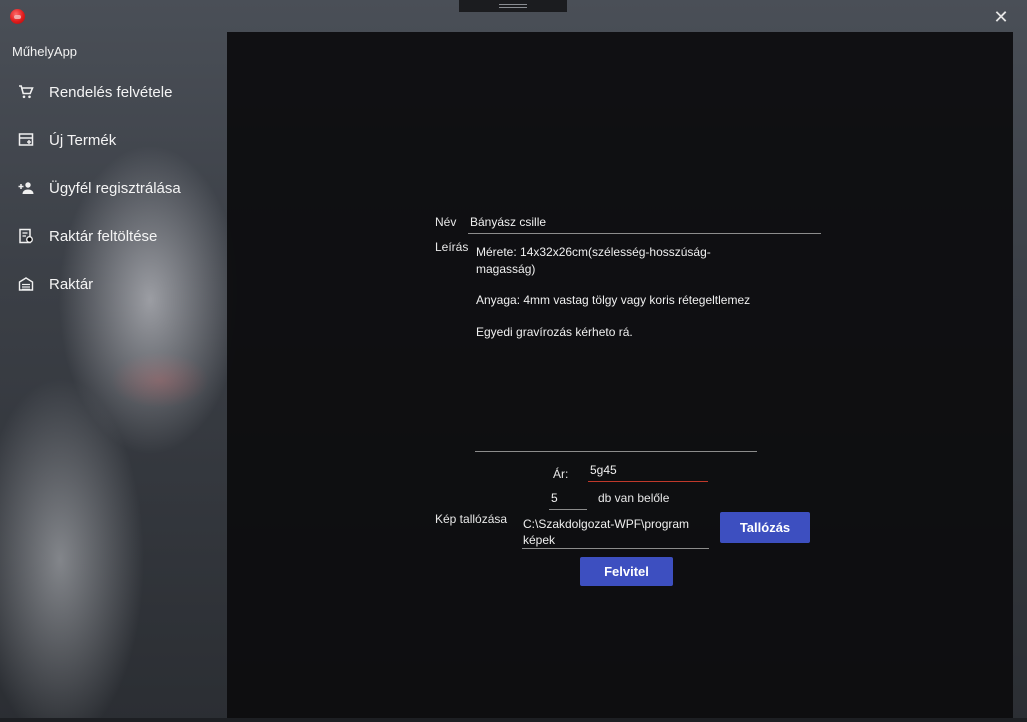  I want to click on price-label: Ár:, so click(561, 474).